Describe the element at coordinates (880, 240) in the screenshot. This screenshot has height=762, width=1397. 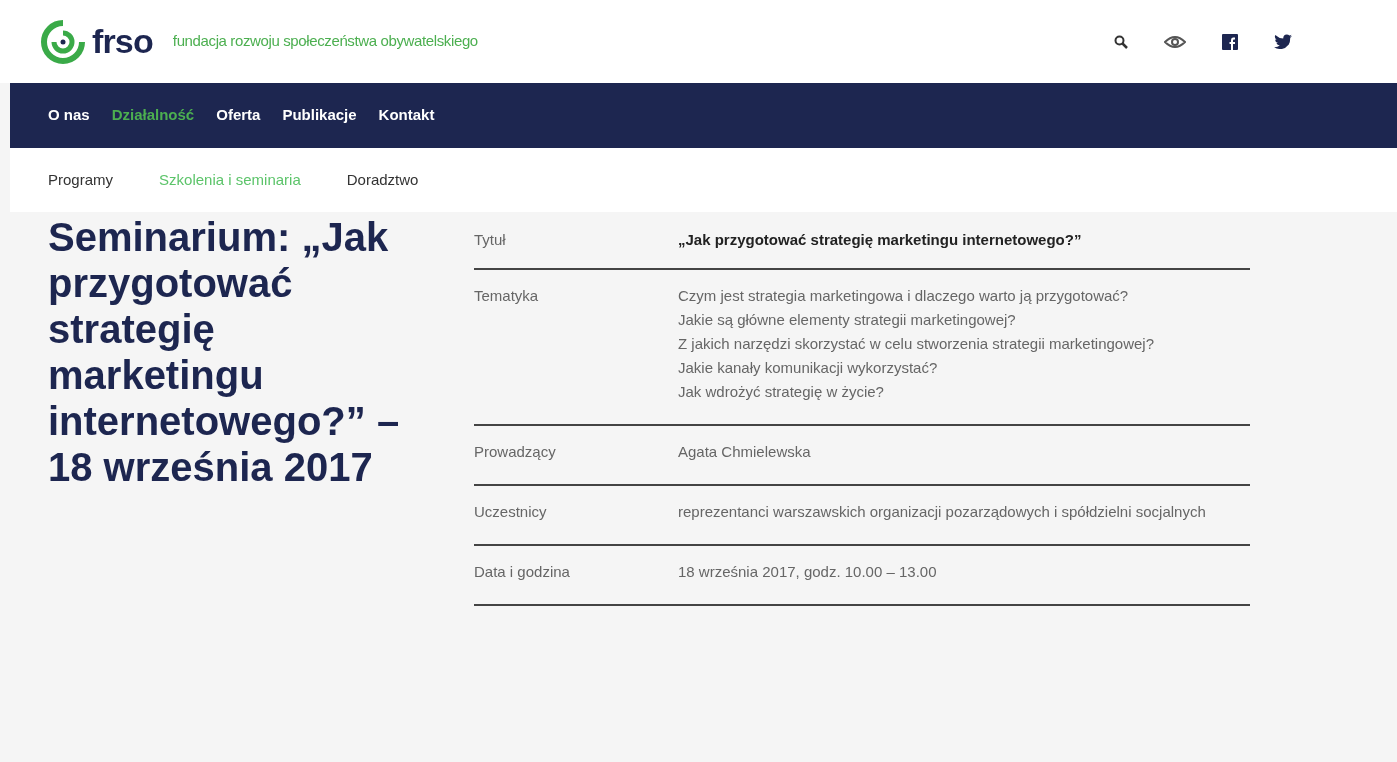
I see `detail-value: „Jak przygotować strategię marketingu internetowego?”` at that location.